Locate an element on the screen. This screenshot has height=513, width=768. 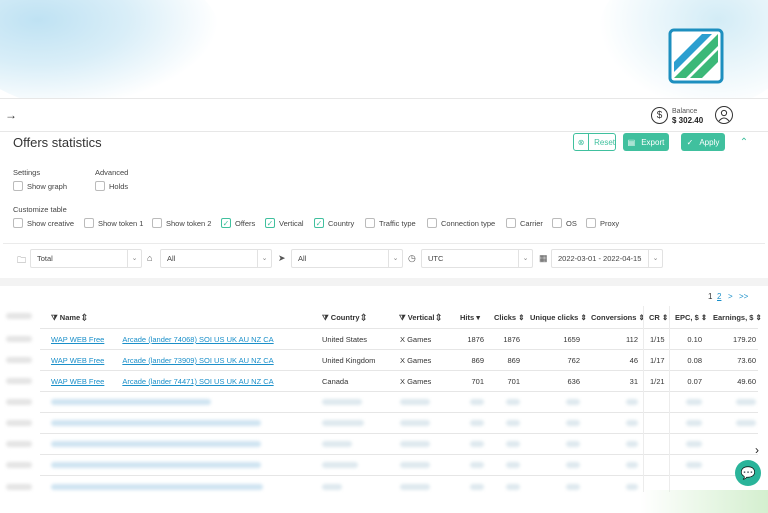
epc-cell: 0.08 is located at coordinates (694, 360).